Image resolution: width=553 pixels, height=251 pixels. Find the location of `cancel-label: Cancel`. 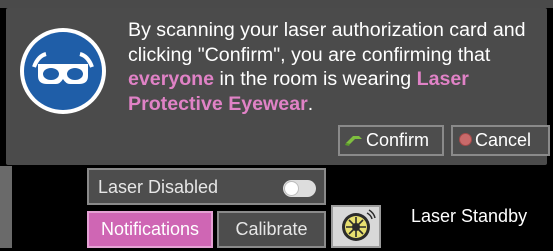

cancel-label: Cancel is located at coordinates (503, 140).